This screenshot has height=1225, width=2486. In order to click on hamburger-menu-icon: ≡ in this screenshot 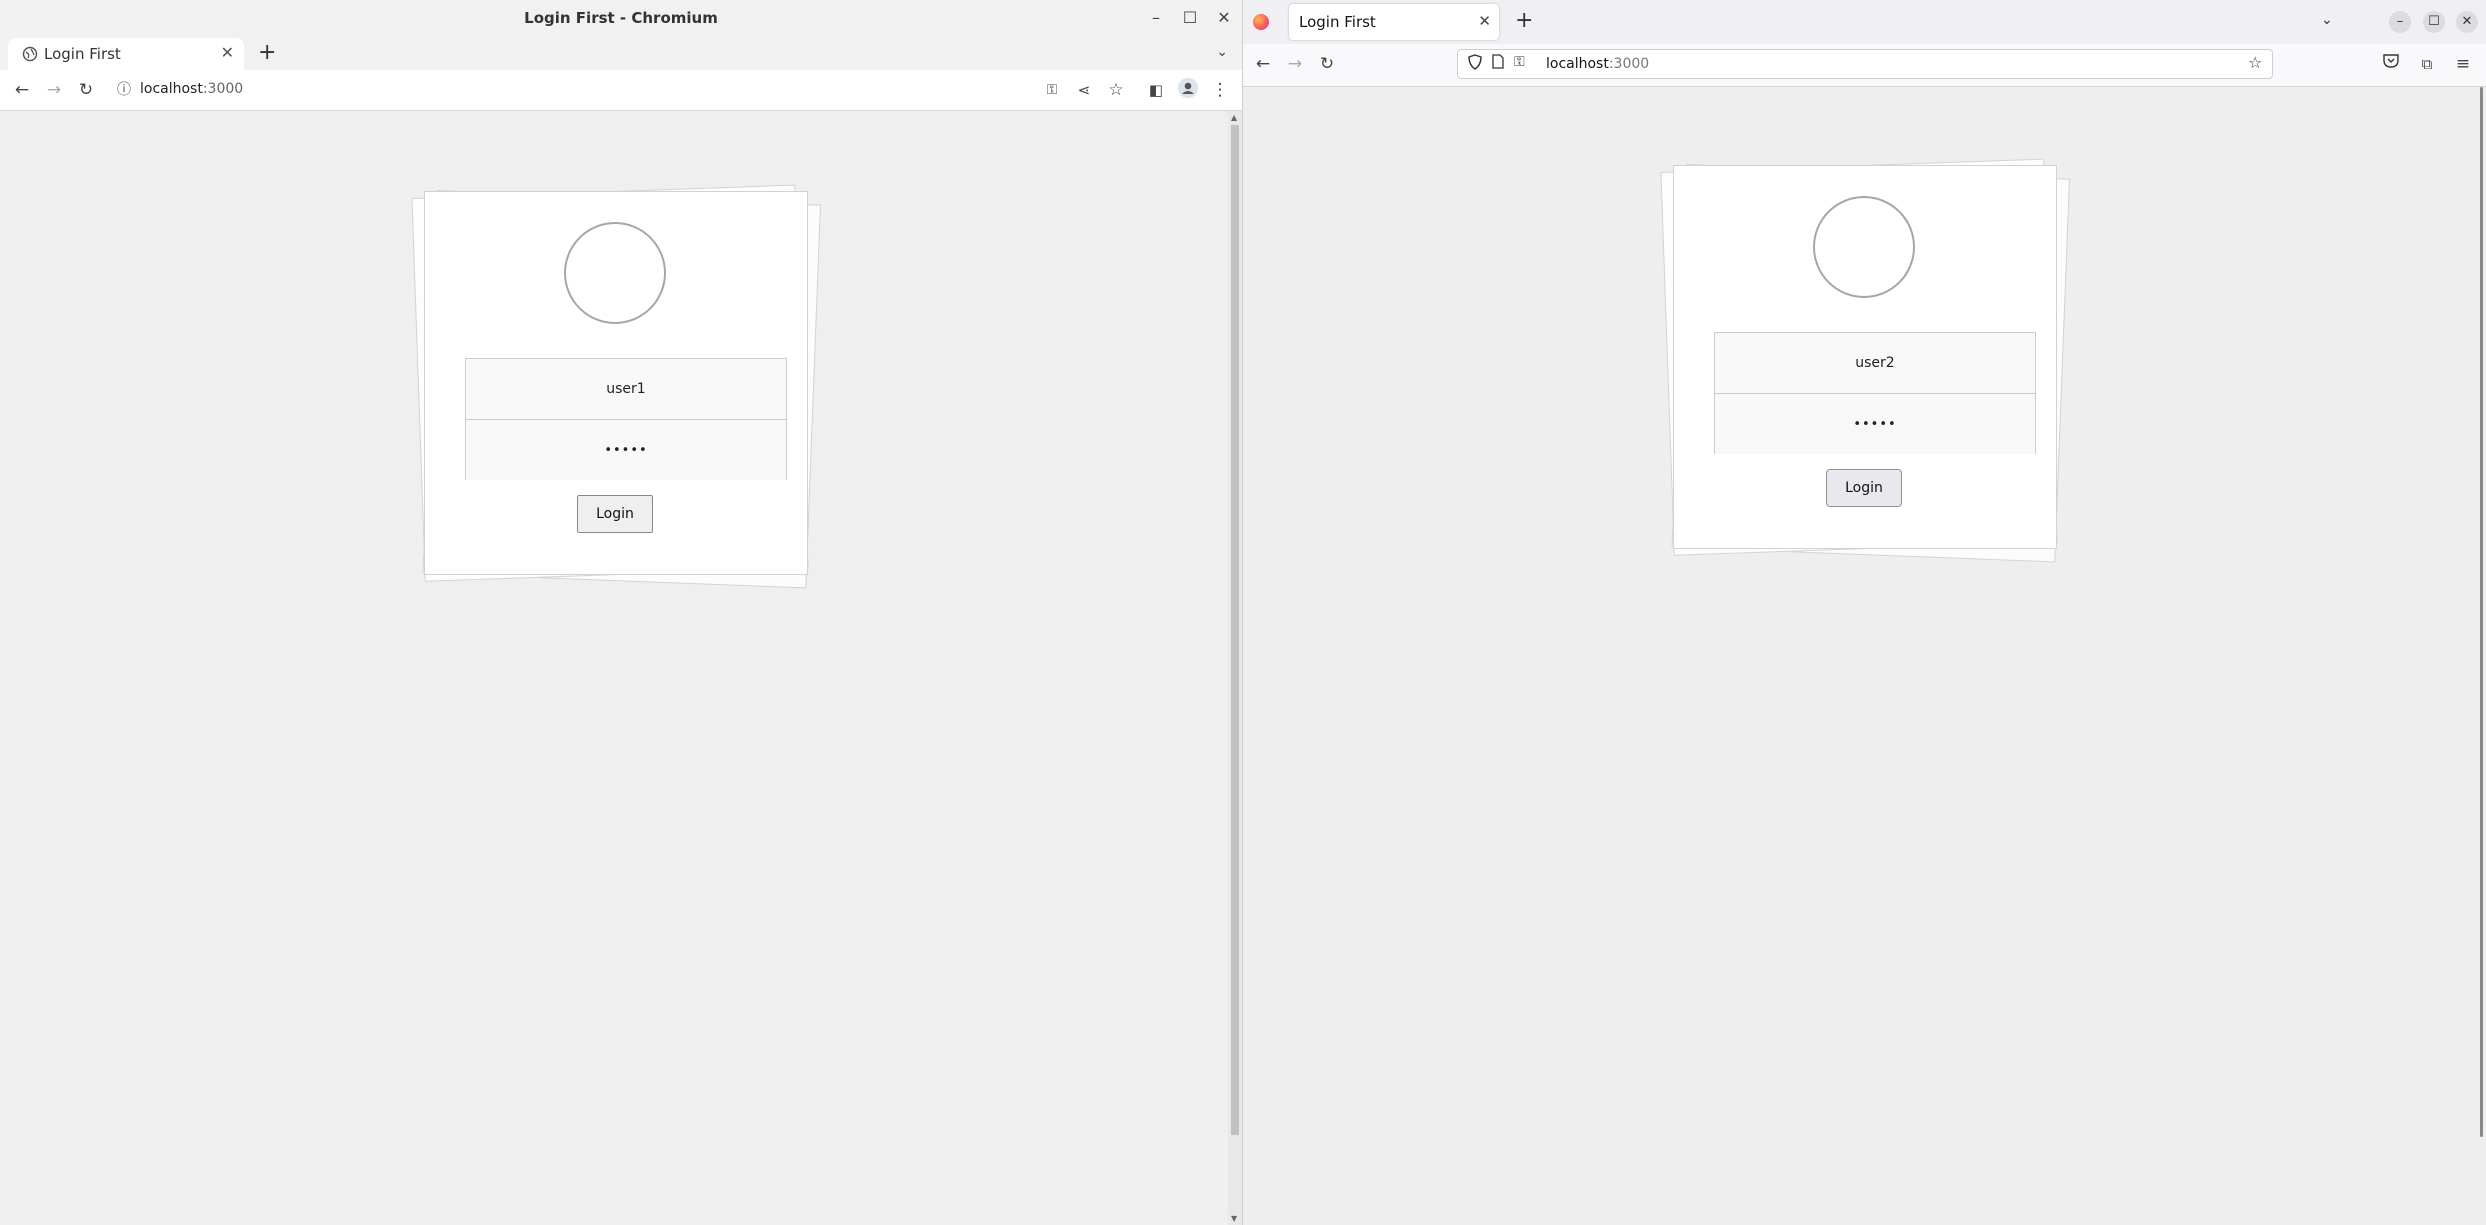, I will do `click(2463, 64)`.